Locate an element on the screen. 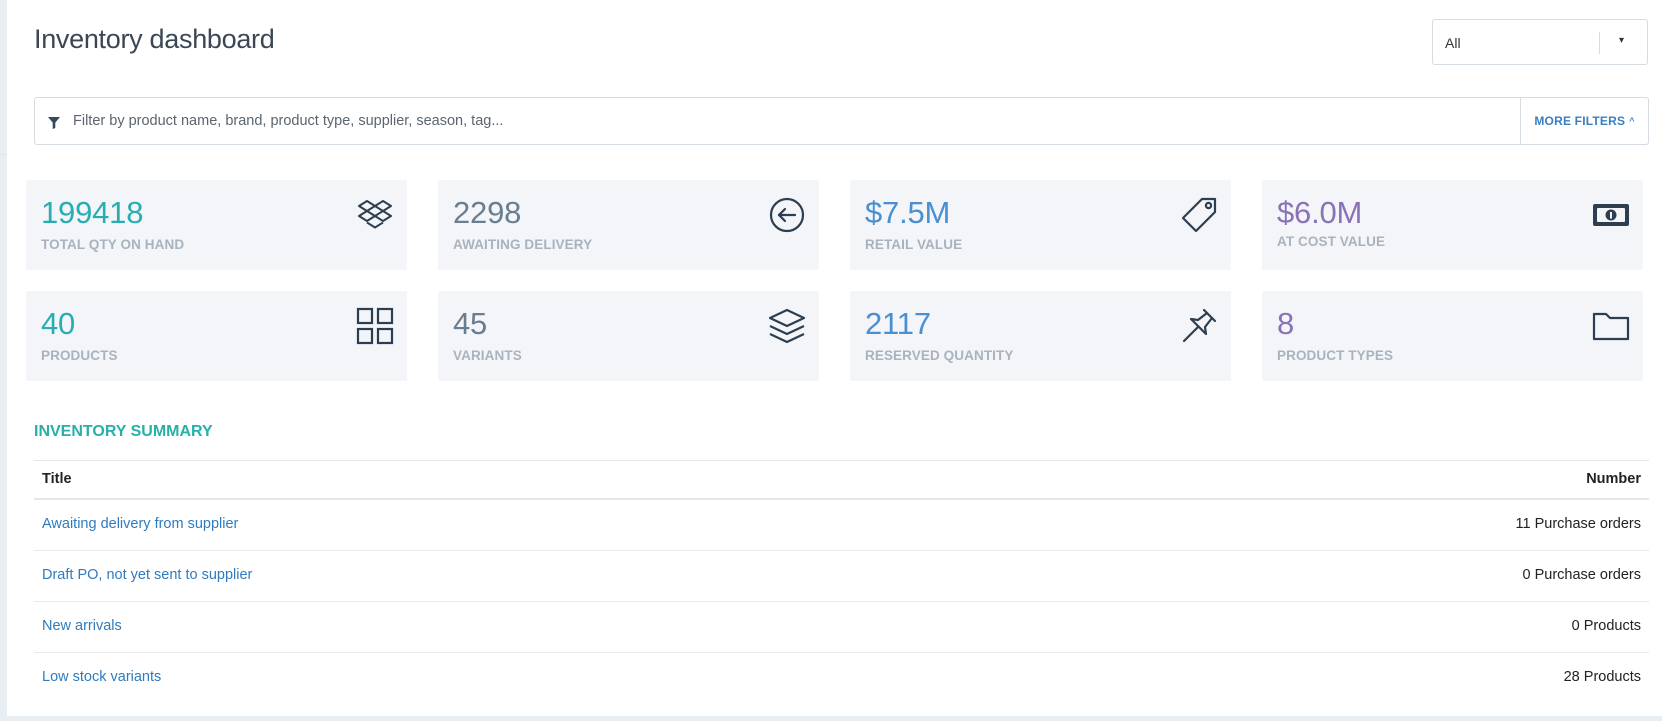 This screenshot has width=1662, height=721. stat-value: 2117 is located at coordinates (898, 323).